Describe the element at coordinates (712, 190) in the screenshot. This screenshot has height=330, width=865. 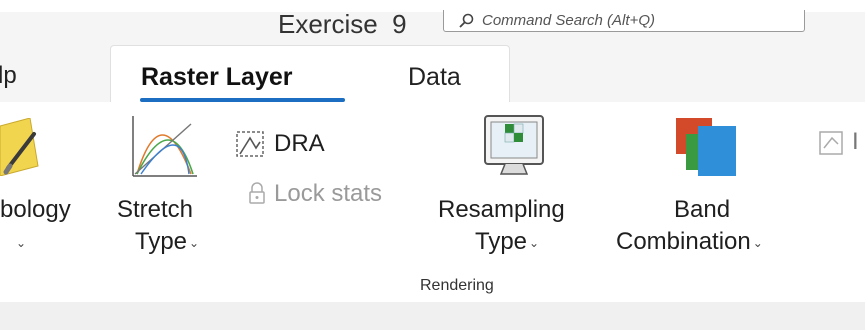
I see `band-combination-button: Band Combination ⌄` at that location.